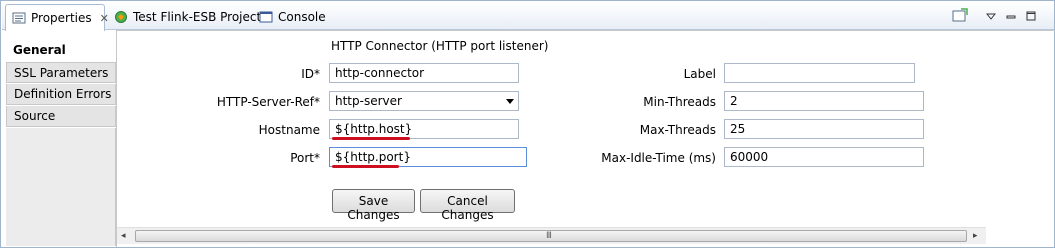 This screenshot has height=248, width=1055. I want to click on max-threads-label: Max-Threads, so click(677, 130).